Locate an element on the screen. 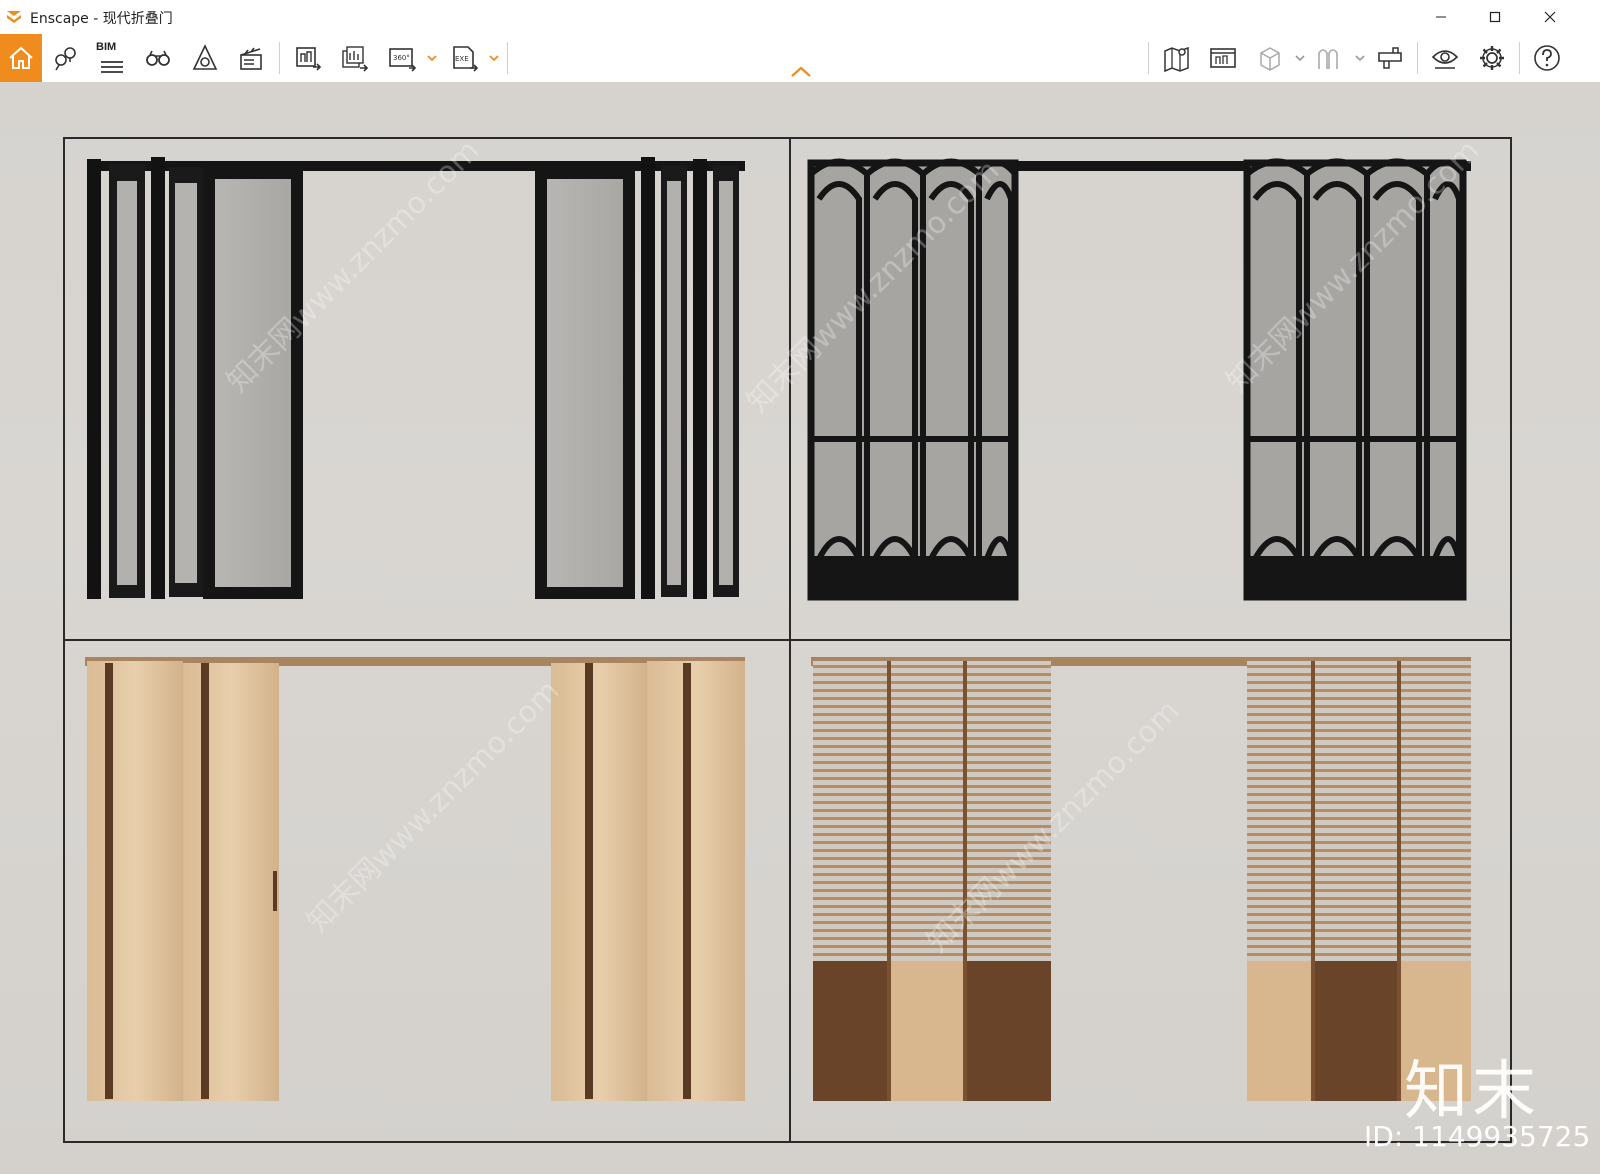  enscape-logo-icon is located at coordinates (14, 17).